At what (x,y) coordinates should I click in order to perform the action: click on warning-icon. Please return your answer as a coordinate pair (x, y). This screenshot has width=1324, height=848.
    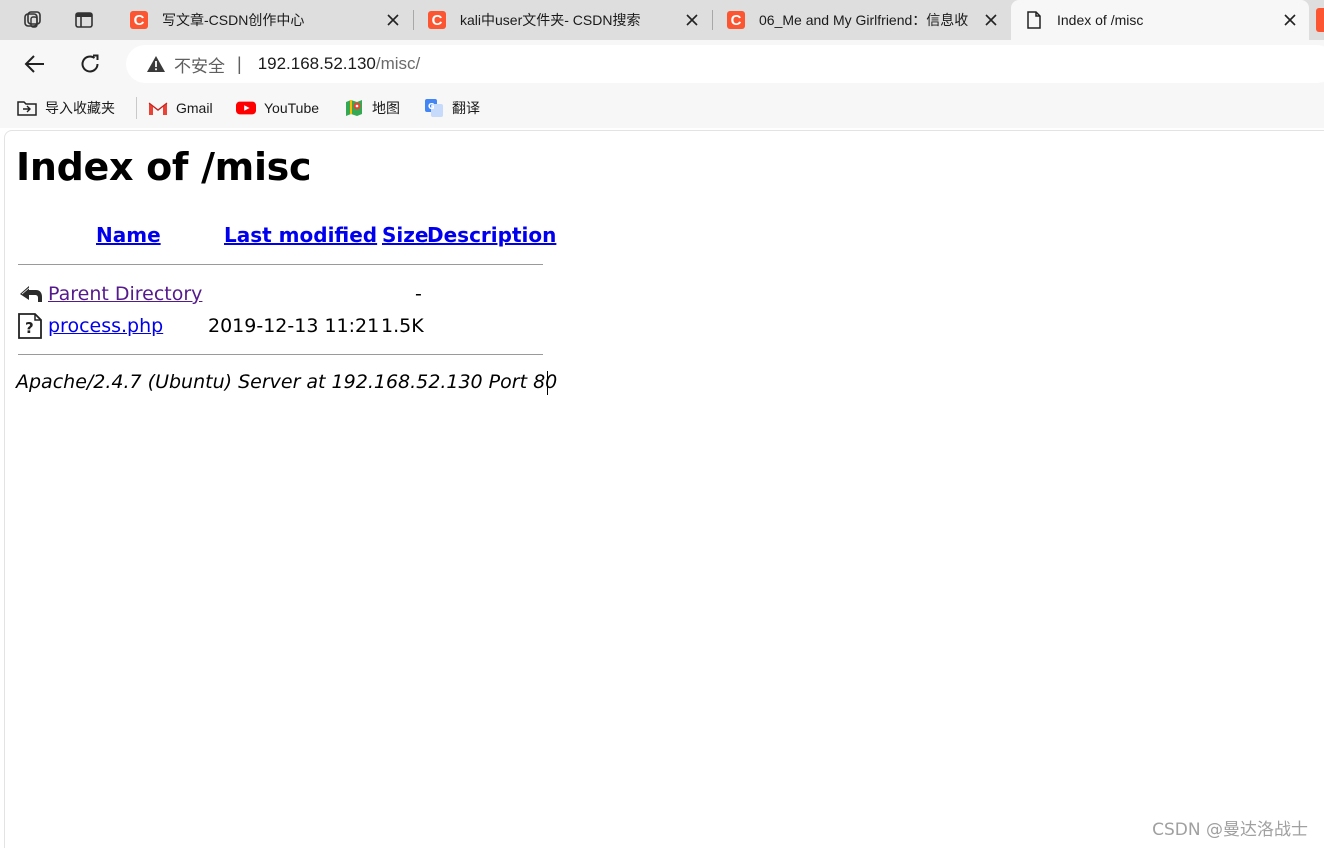
    Looking at the image, I should click on (156, 64).